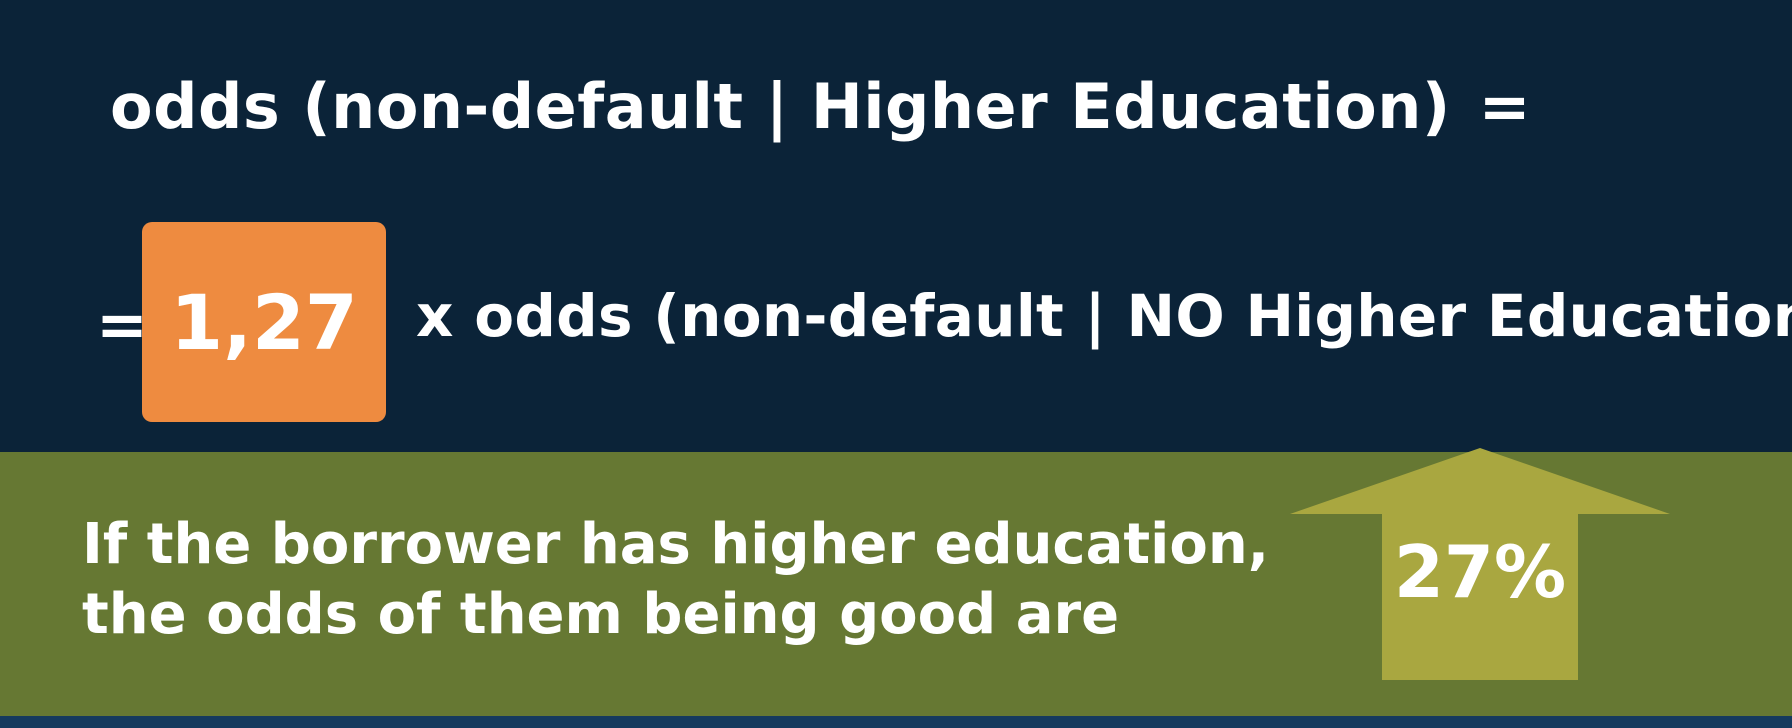 This screenshot has width=1792, height=728. I want to click on coefficient-value: 1,27, so click(264, 322).